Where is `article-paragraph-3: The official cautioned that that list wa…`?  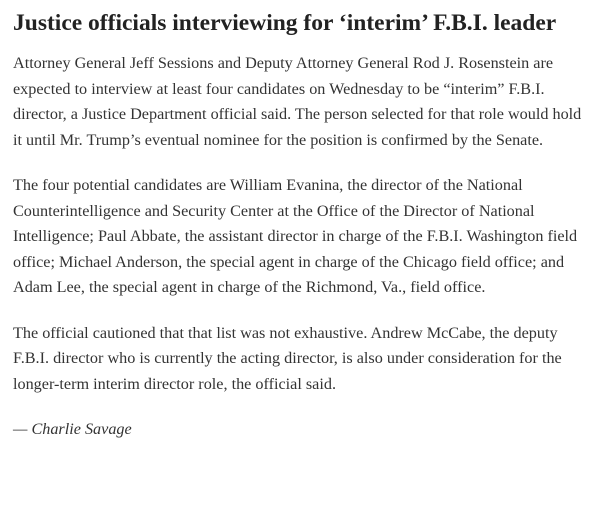
article-paragraph-3: The official cautioned that that list wa… is located at coordinates (287, 358).